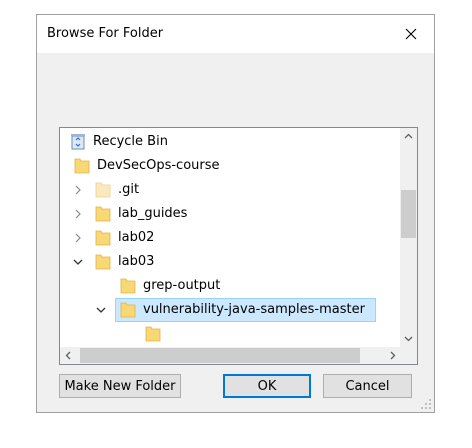 The height and width of the screenshot is (448, 472). I want to click on dialog-title: Browse For Folder, so click(105, 33).